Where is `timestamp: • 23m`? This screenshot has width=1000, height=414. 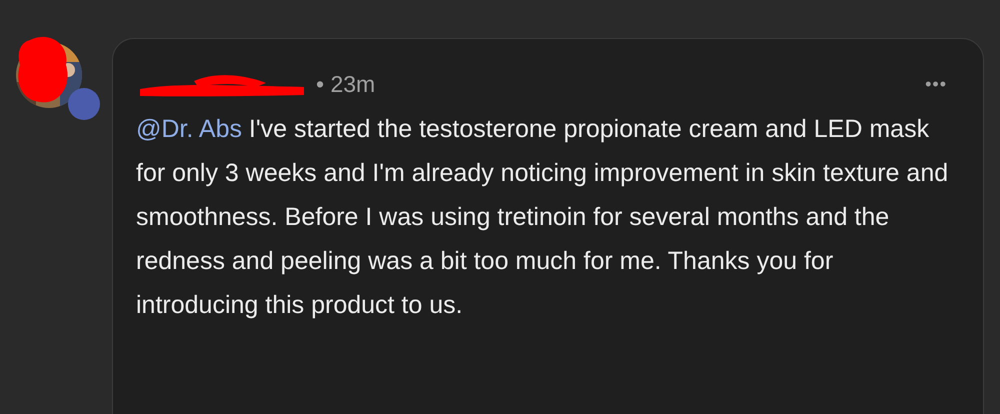 timestamp: • 23m is located at coordinates (346, 84).